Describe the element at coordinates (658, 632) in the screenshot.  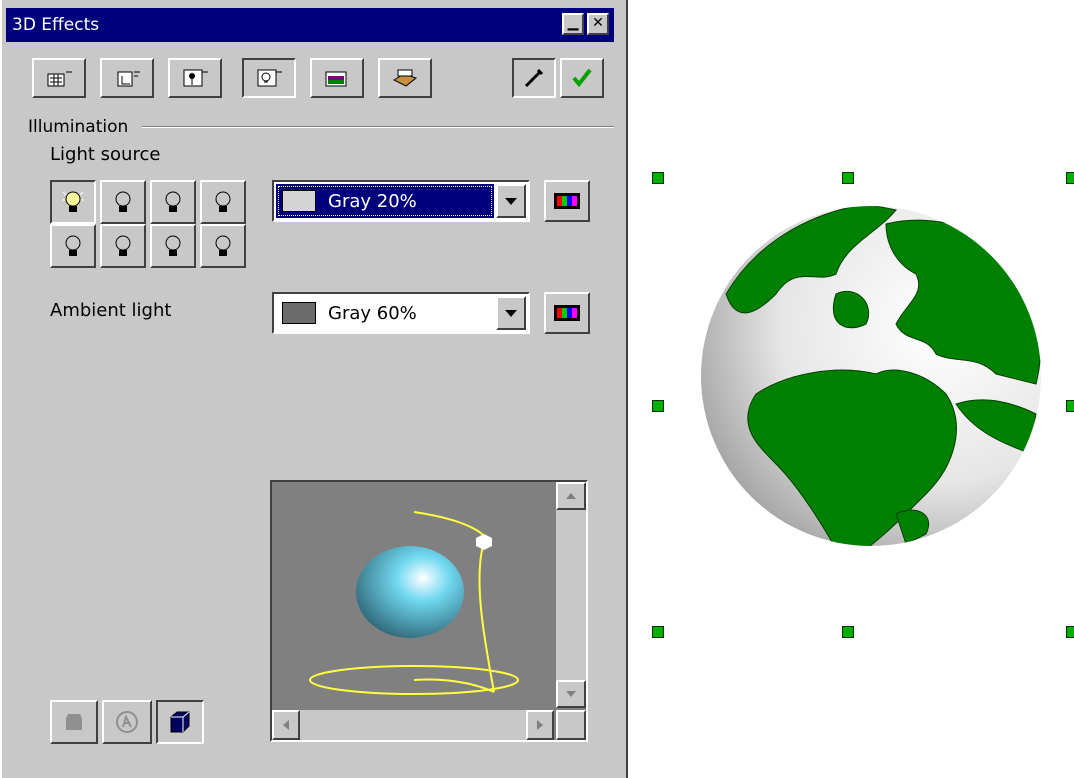
I see `selection-handle-bottom-left` at that location.